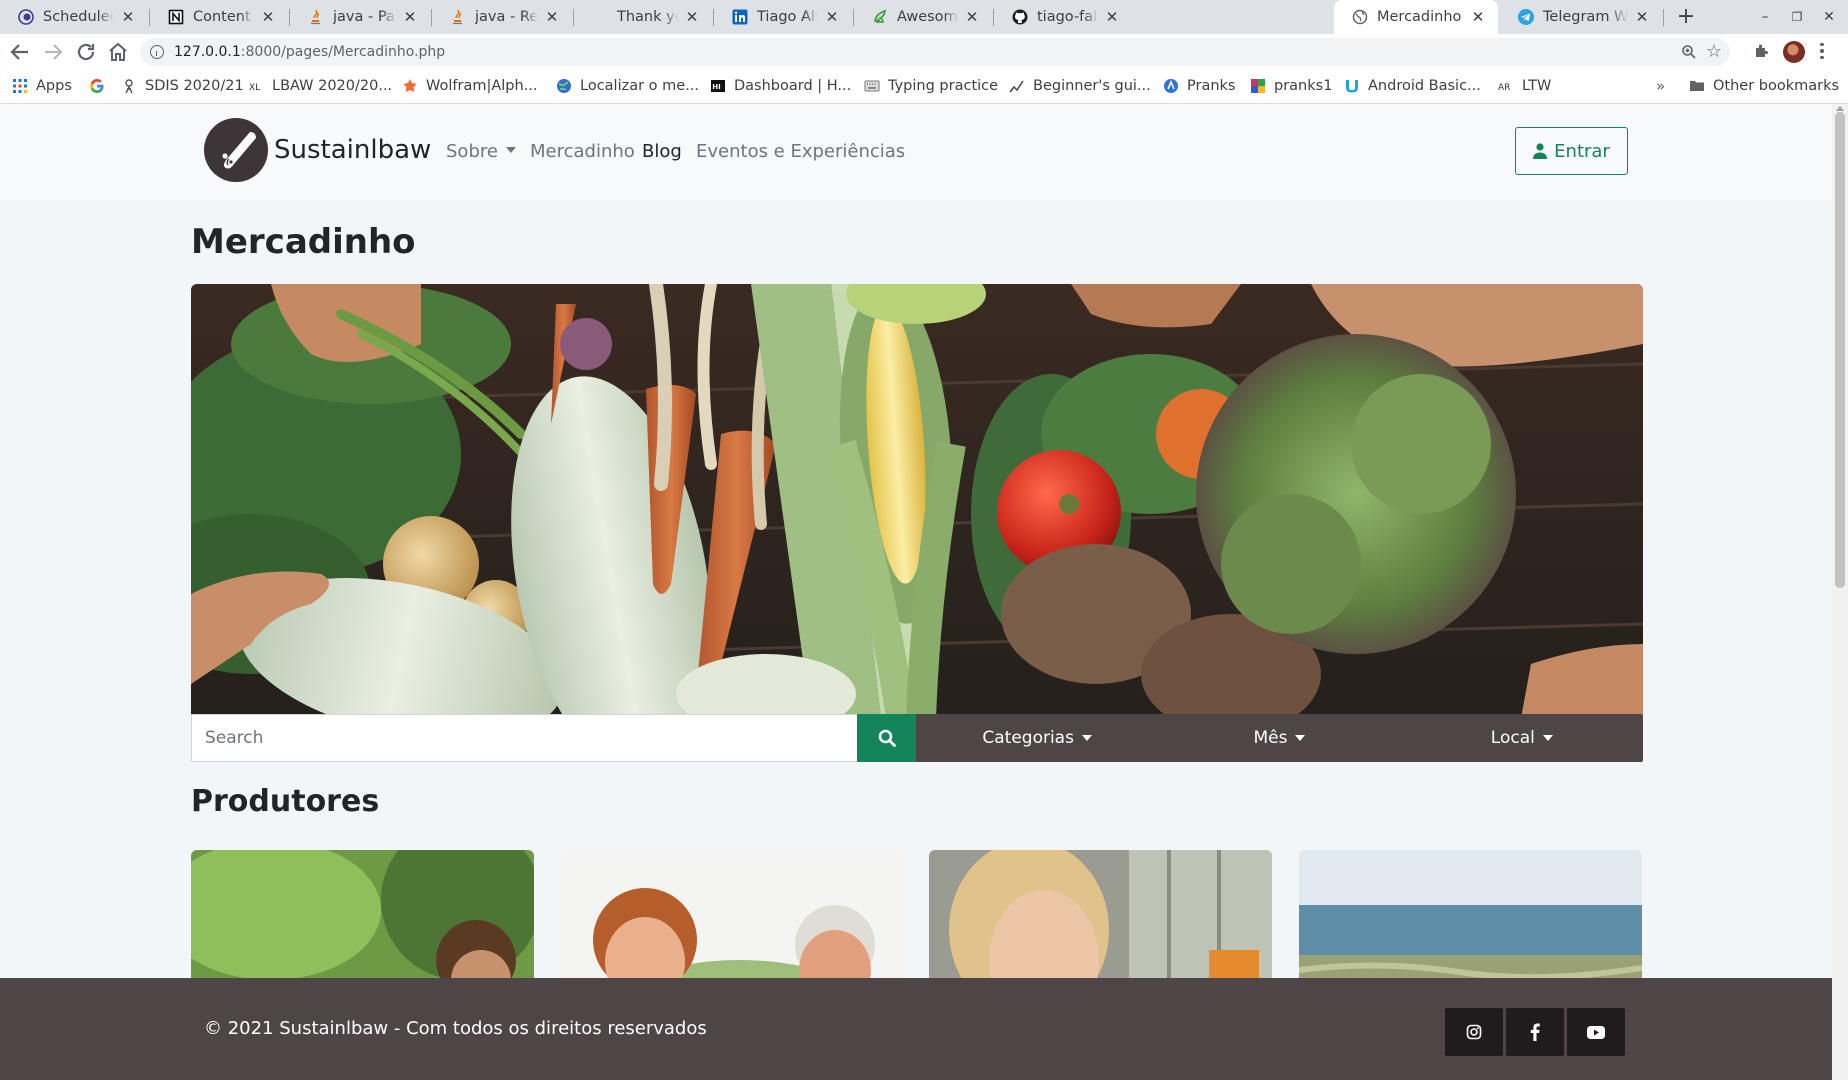 The height and width of the screenshot is (1080, 1848). Describe the element at coordinates (1829, 17) in the screenshot. I see `close-window-button: ✕` at that location.